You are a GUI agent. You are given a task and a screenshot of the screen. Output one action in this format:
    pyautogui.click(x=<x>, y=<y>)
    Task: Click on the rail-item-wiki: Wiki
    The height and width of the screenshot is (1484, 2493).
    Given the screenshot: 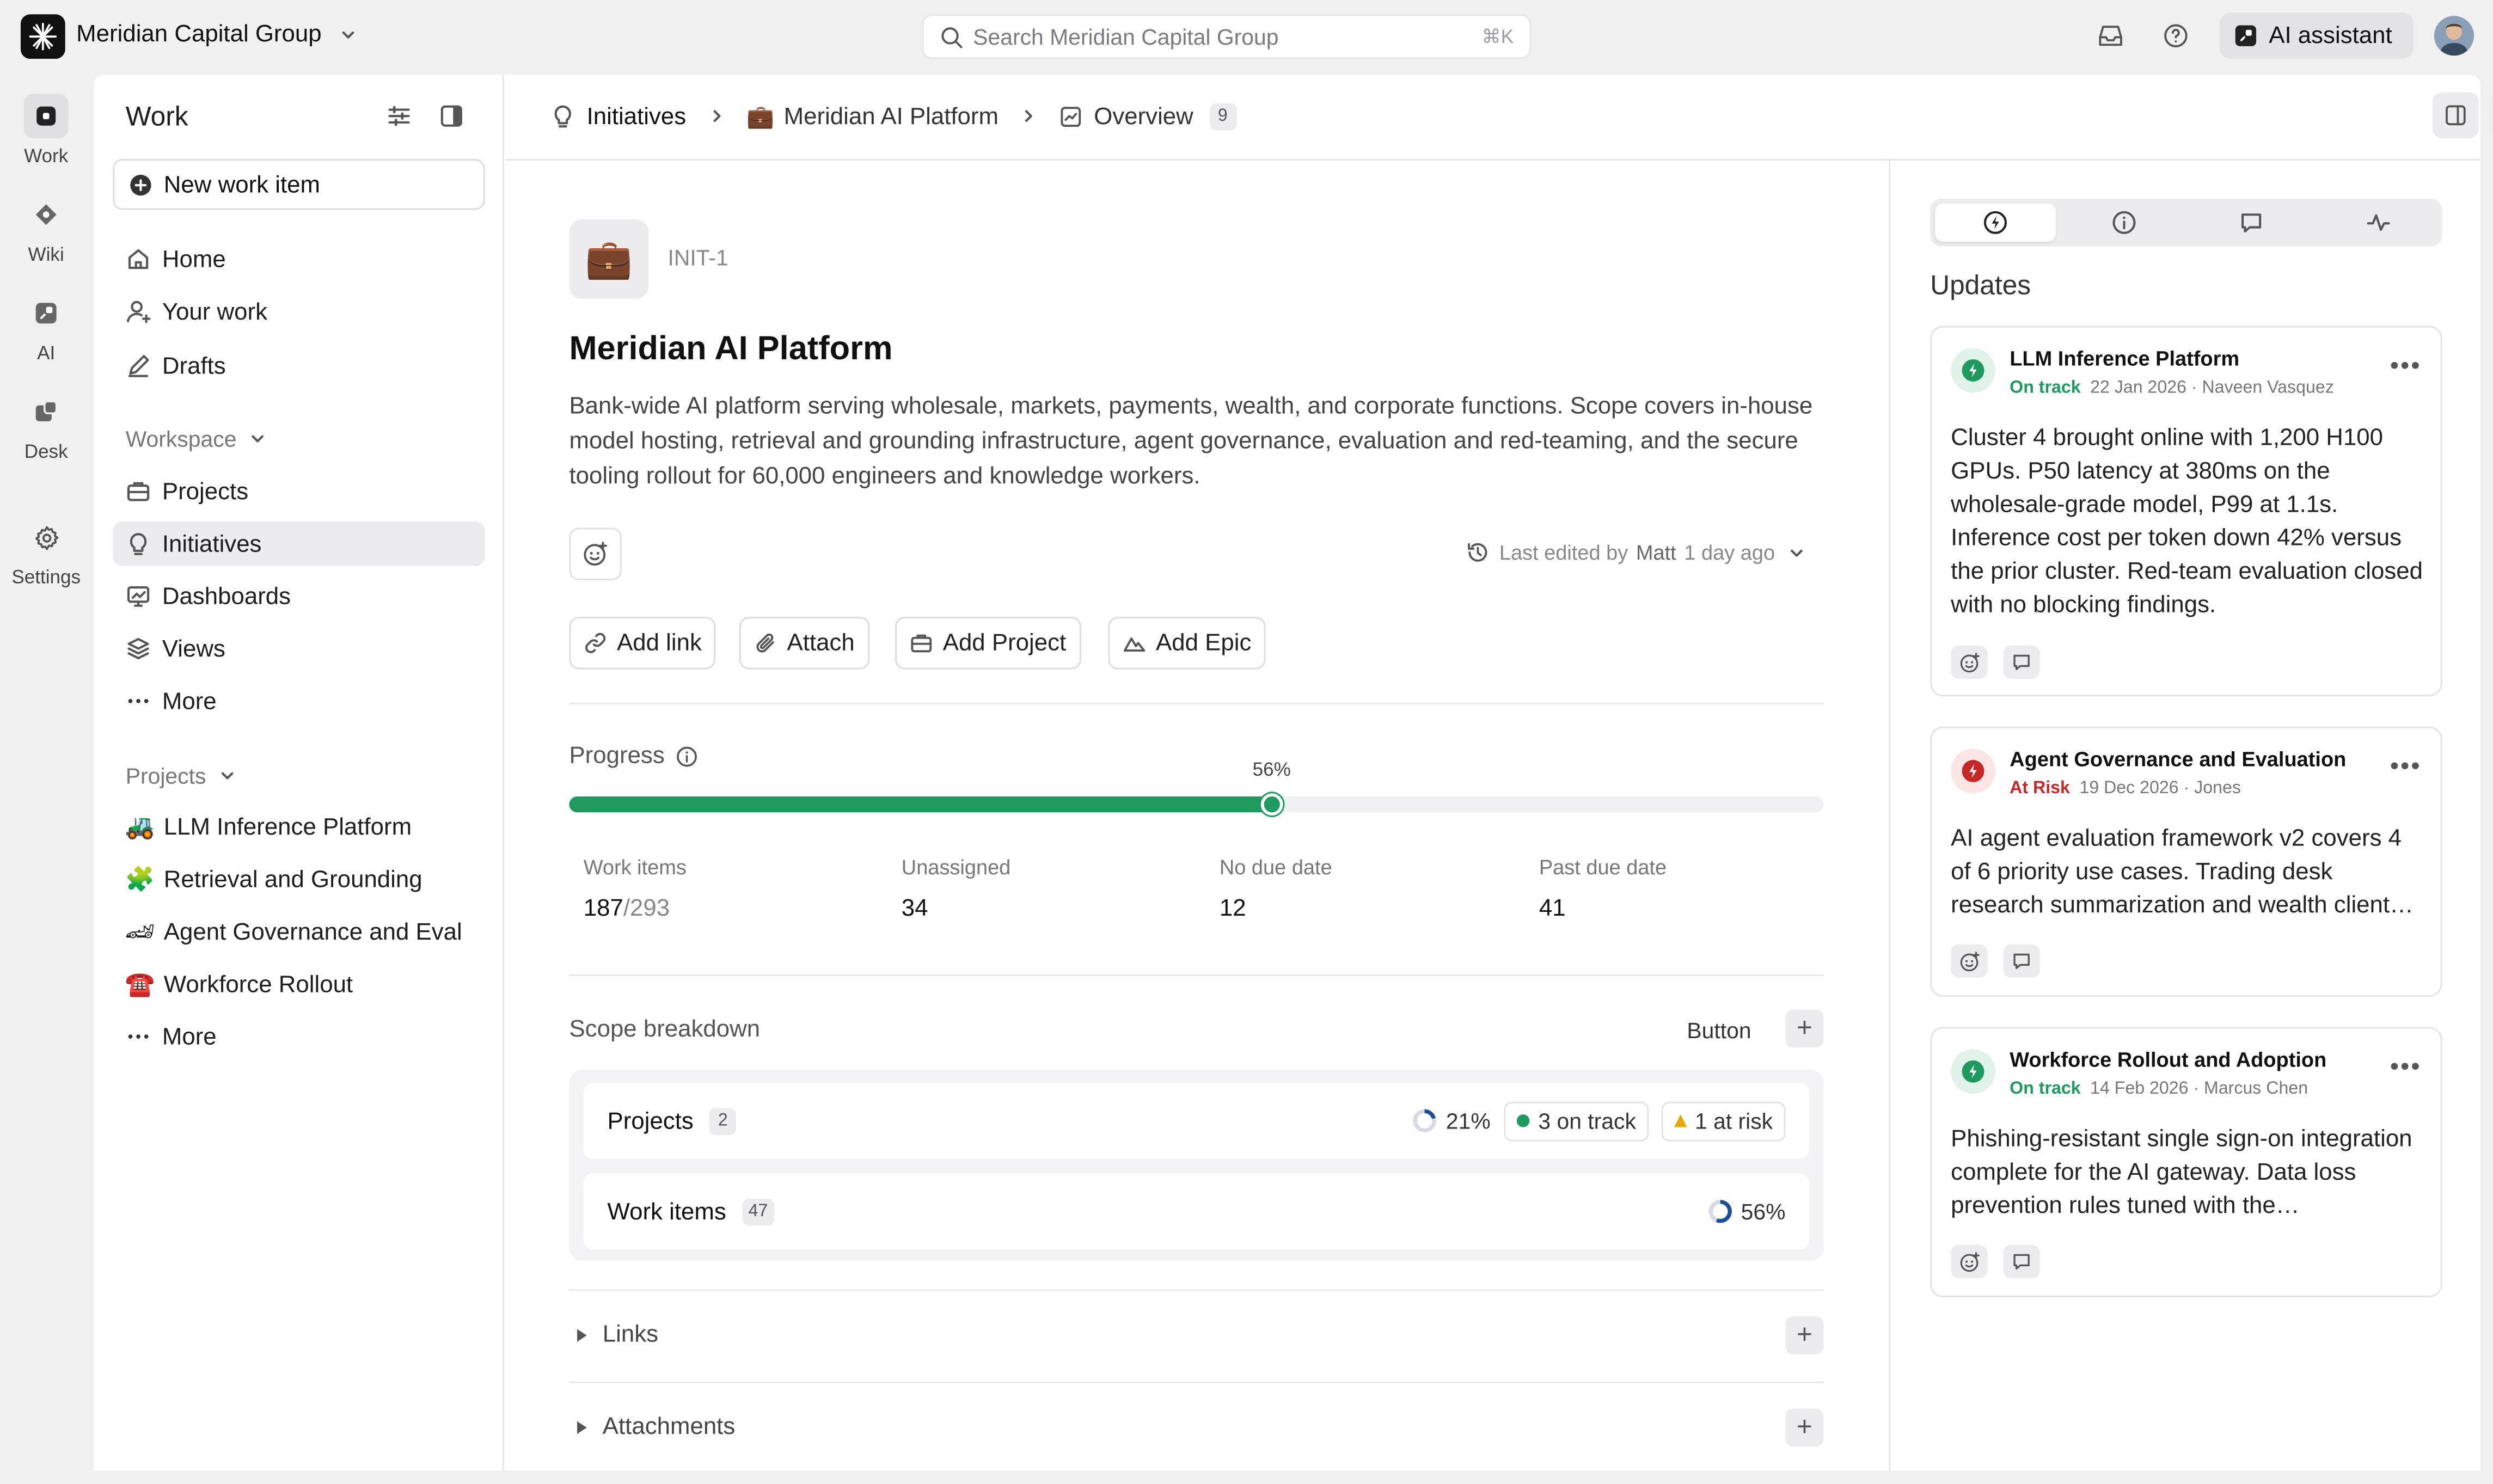 What is the action you would take?
    pyautogui.click(x=46, y=229)
    